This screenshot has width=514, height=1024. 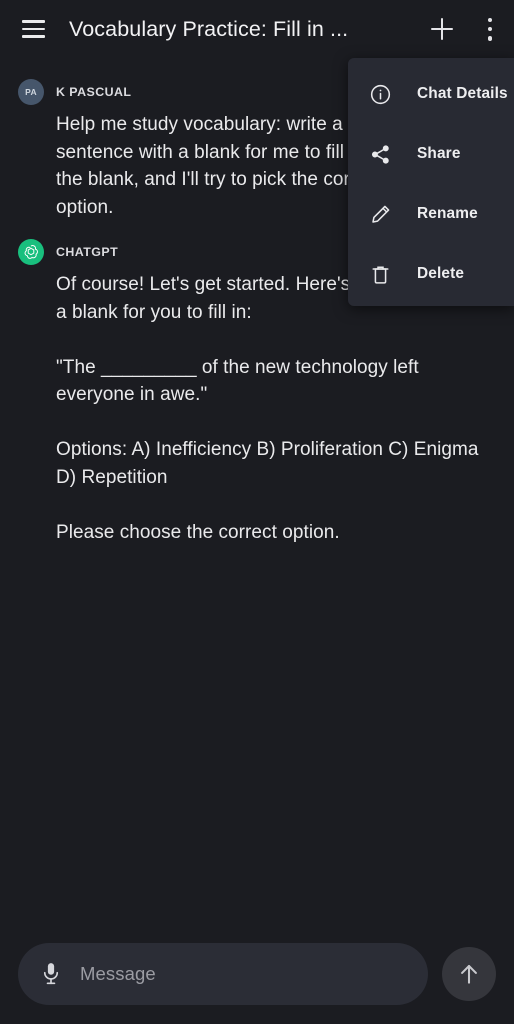 What do you see at coordinates (118, 973) in the screenshot?
I see `message-input-placeholder: Message` at bounding box center [118, 973].